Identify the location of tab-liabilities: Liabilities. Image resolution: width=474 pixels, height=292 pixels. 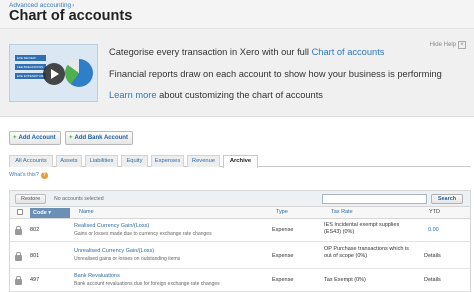
(101, 161).